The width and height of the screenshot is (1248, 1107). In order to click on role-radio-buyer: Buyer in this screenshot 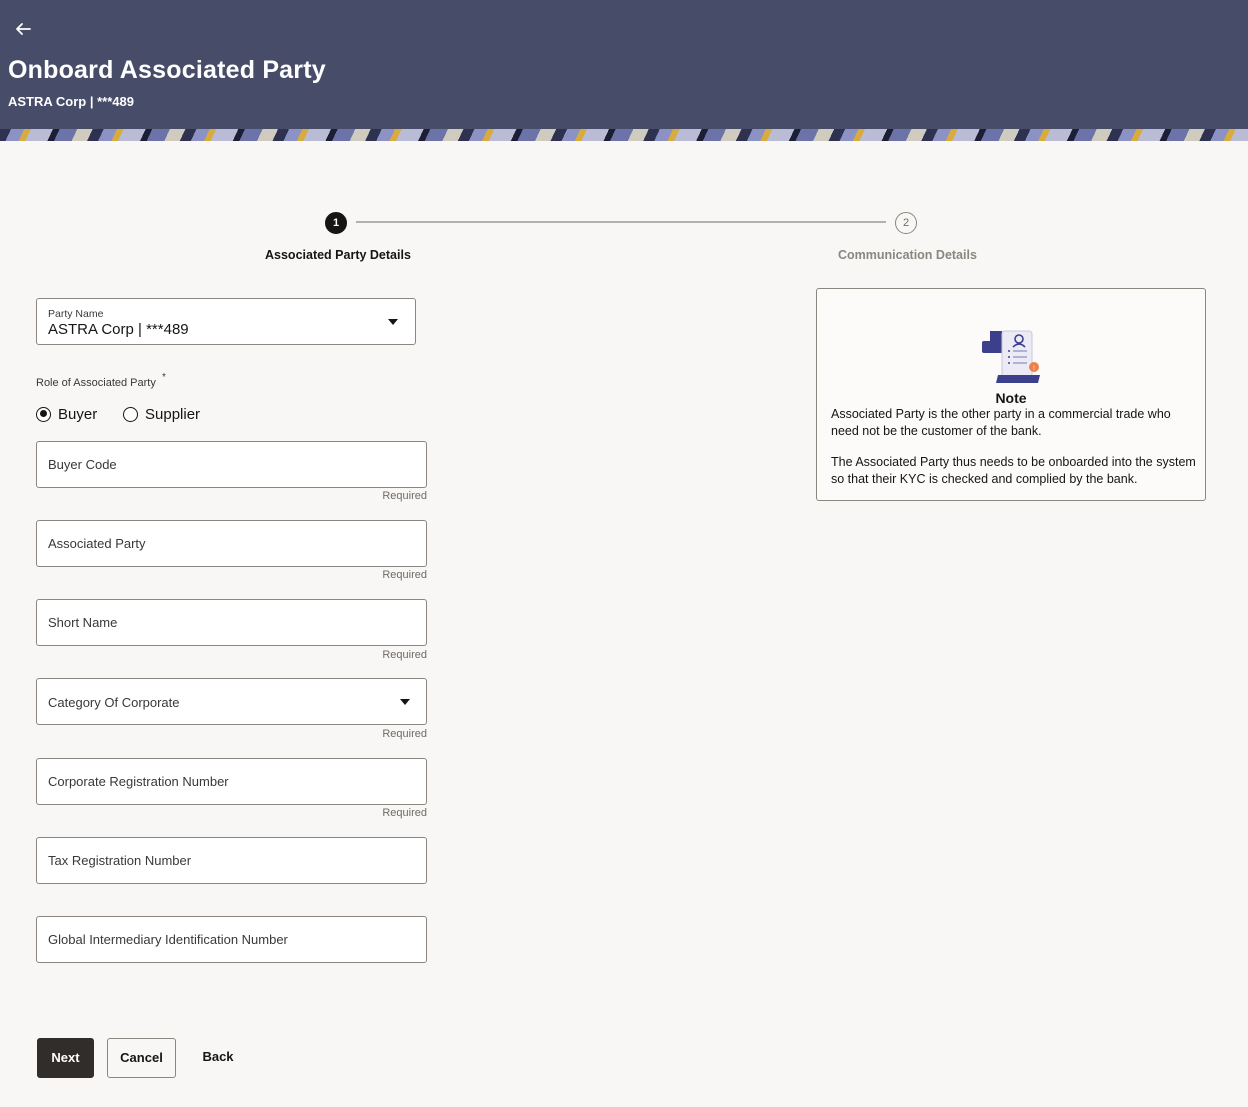, I will do `click(66, 414)`.